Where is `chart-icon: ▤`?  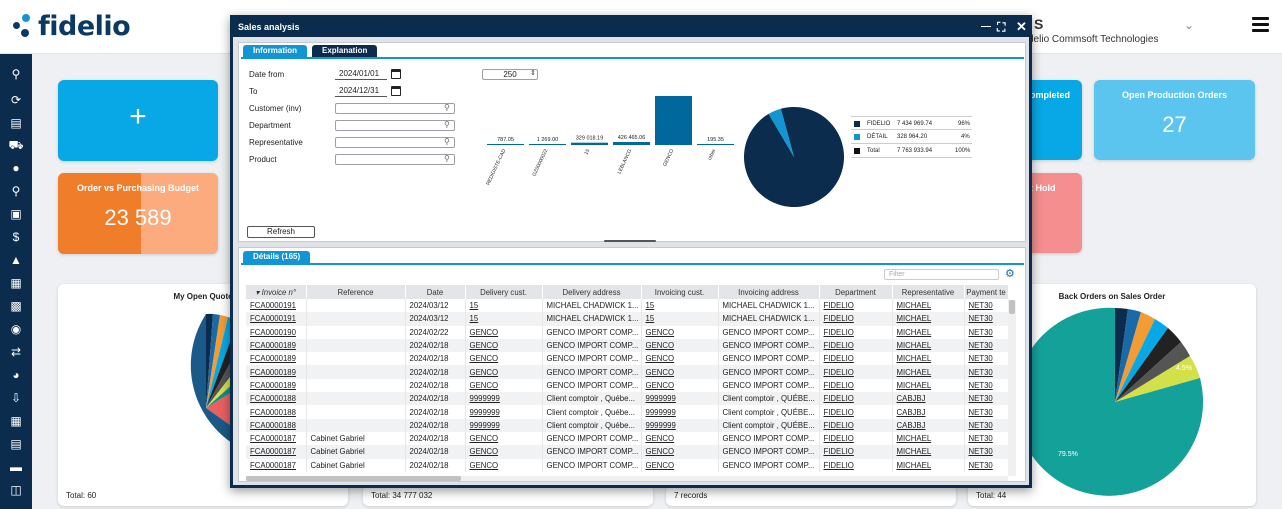
chart-icon: ▤ is located at coordinates (16, 123).